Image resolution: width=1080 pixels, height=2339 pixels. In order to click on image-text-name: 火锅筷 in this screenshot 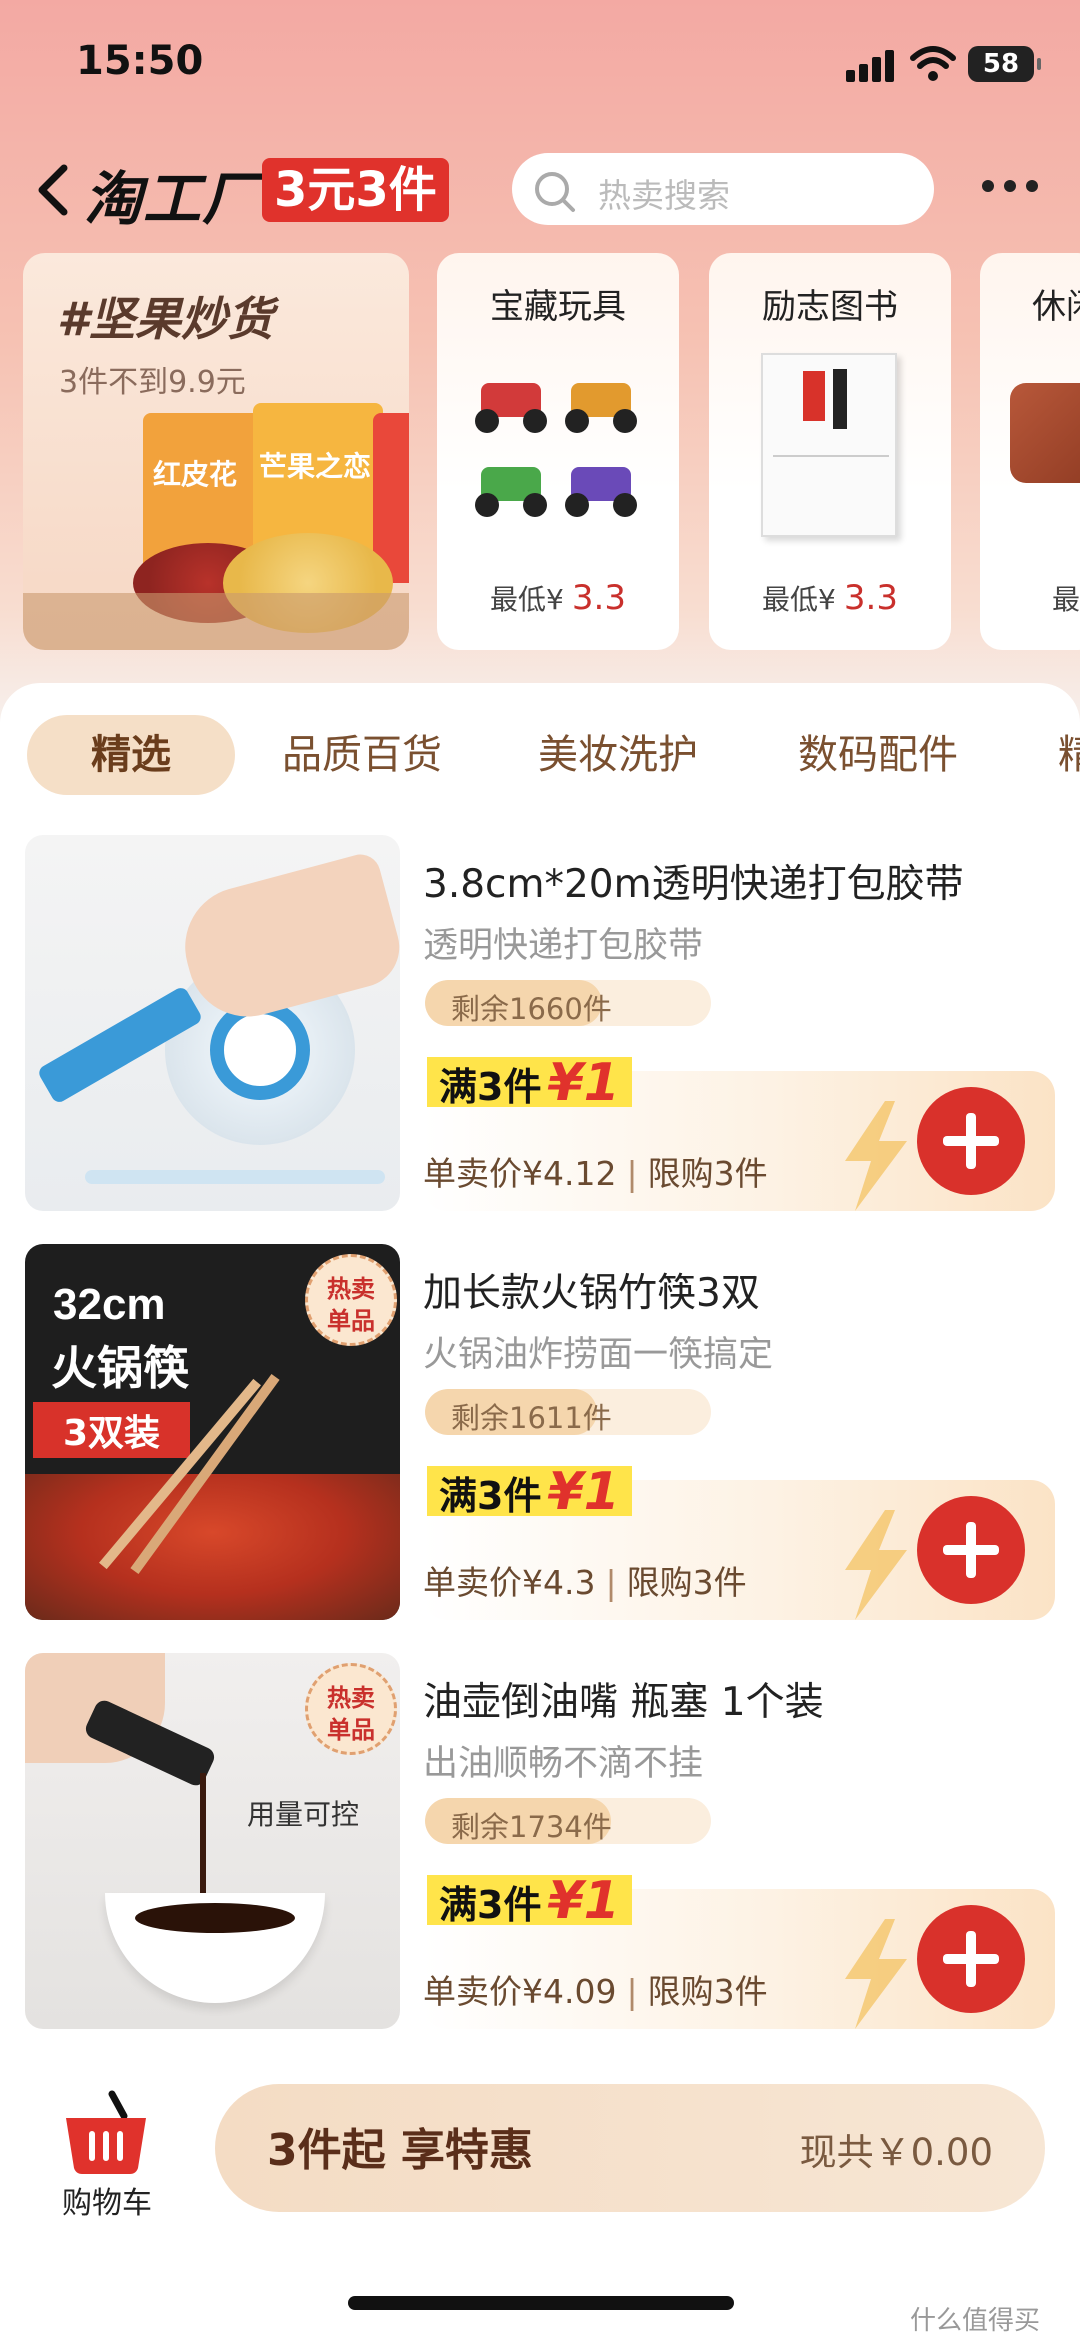, I will do `click(120, 1368)`.